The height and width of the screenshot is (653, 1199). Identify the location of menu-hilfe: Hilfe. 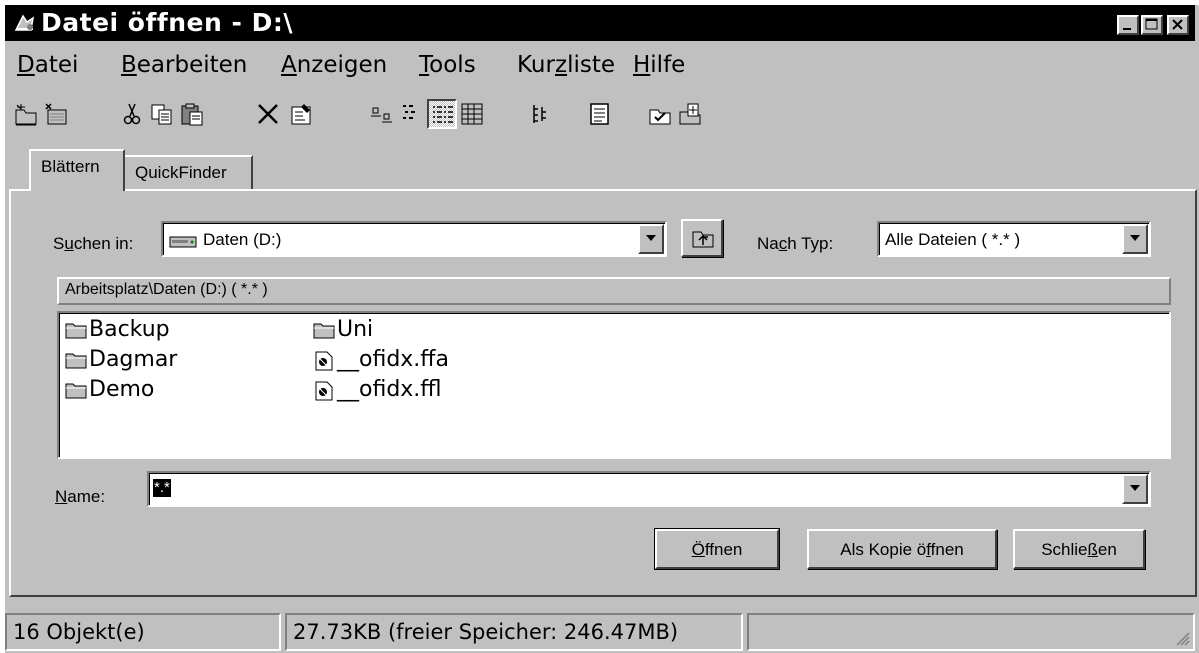
(659, 65).